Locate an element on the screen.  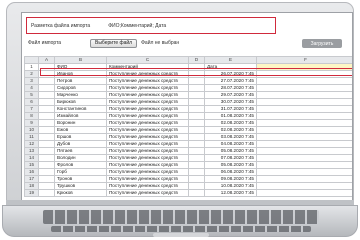
date-cell: 31.07.2020 7:45 is located at coordinates (230, 109).